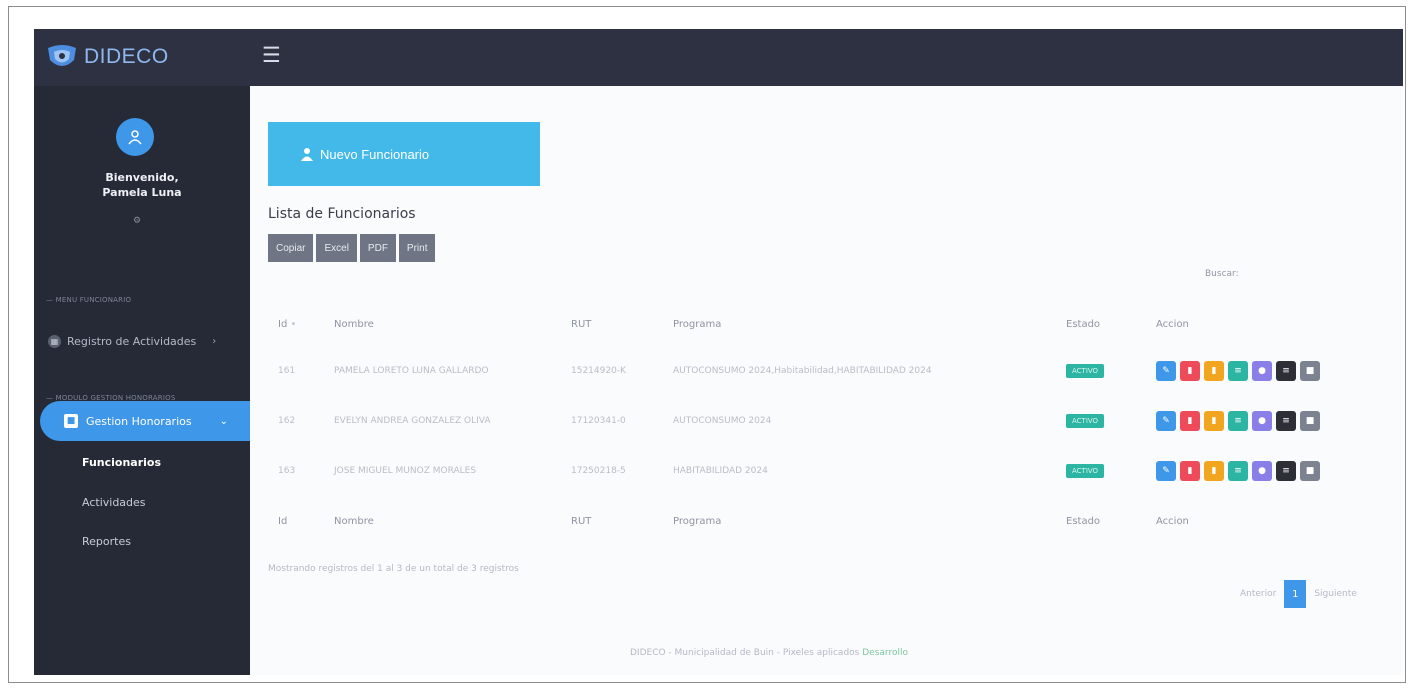 The image size is (1414, 689). Describe the element at coordinates (1258, 594) in the screenshot. I see `pagination-previous: Anterior` at that location.